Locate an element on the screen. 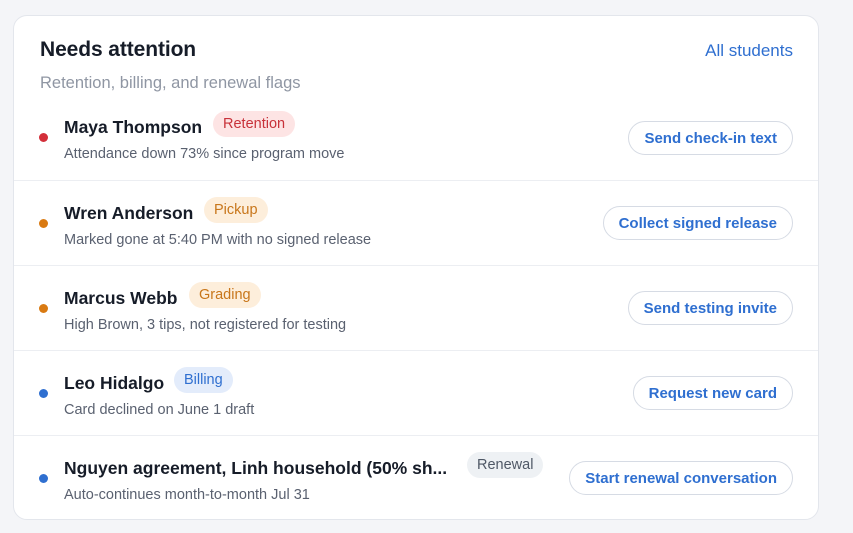 This screenshot has height=533, width=853. flag-badge: Renewal is located at coordinates (505, 465).